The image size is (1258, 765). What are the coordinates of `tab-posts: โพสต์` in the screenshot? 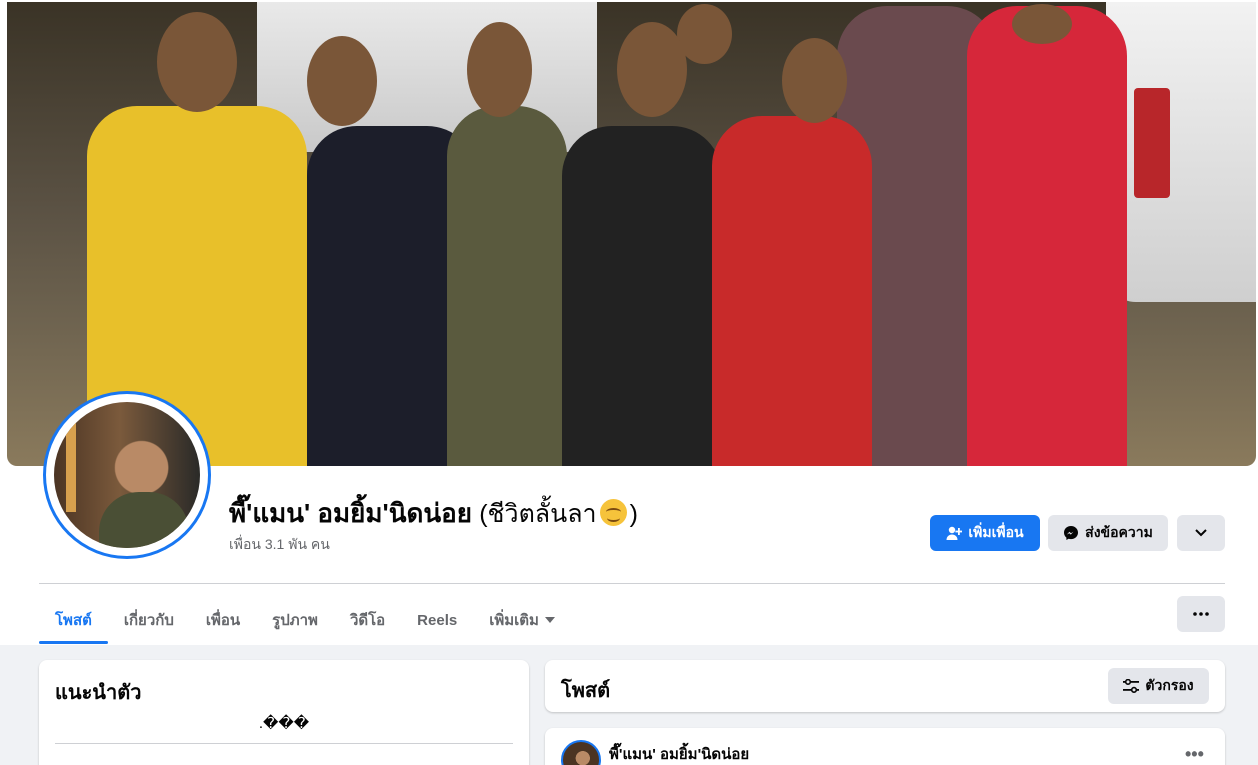 It's located at (73, 620).